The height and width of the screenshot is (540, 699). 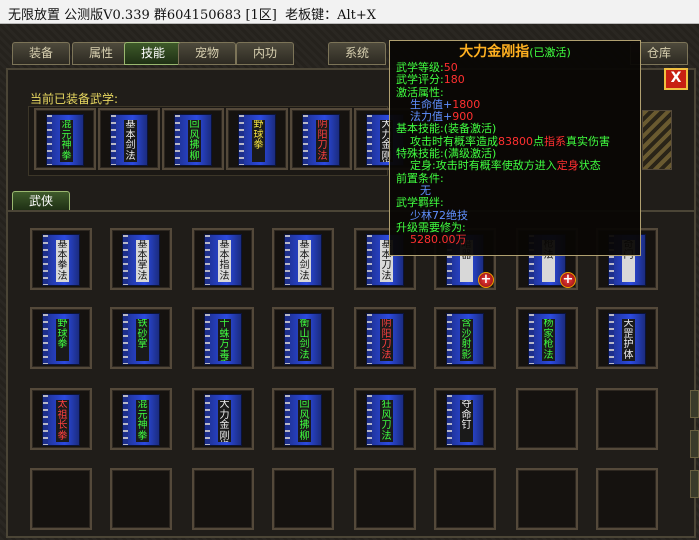 I want to click on skill-slot: 天罡护体, so click(x=627, y=338).